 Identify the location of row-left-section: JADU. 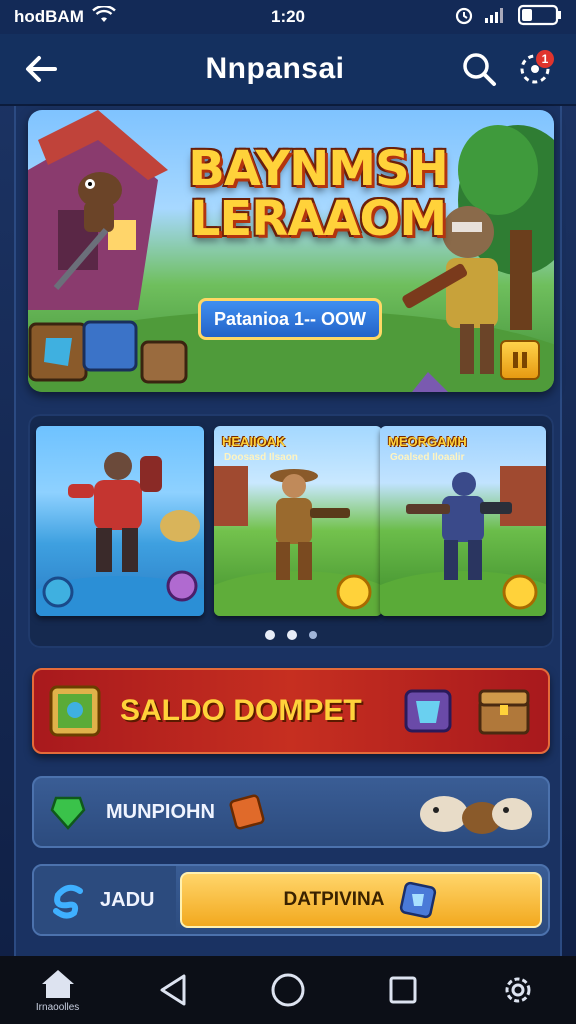
(105, 900).